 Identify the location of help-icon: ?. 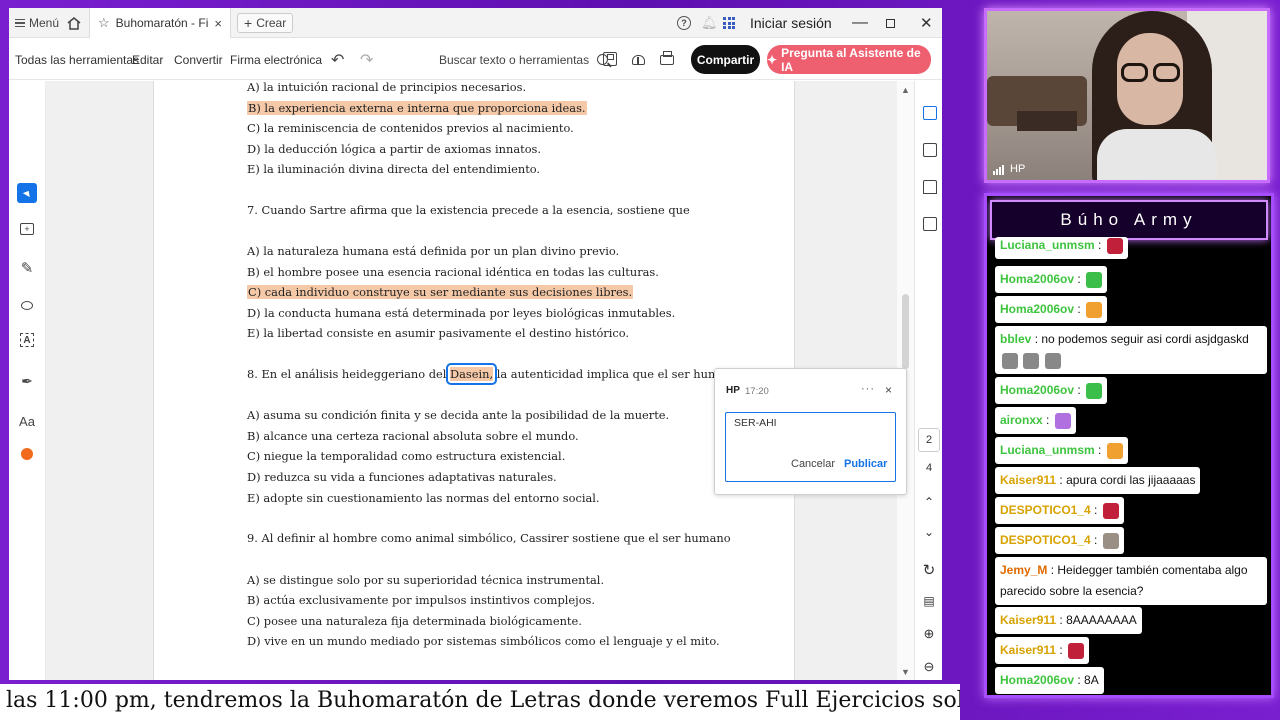
(684, 23).